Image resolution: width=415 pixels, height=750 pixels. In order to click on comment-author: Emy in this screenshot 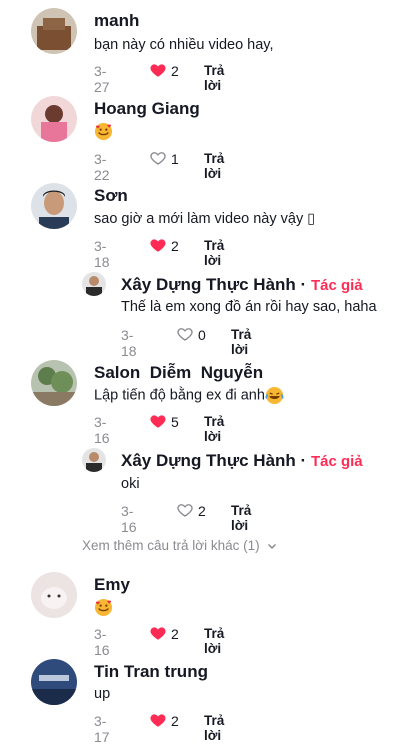, I will do `click(112, 585)`.